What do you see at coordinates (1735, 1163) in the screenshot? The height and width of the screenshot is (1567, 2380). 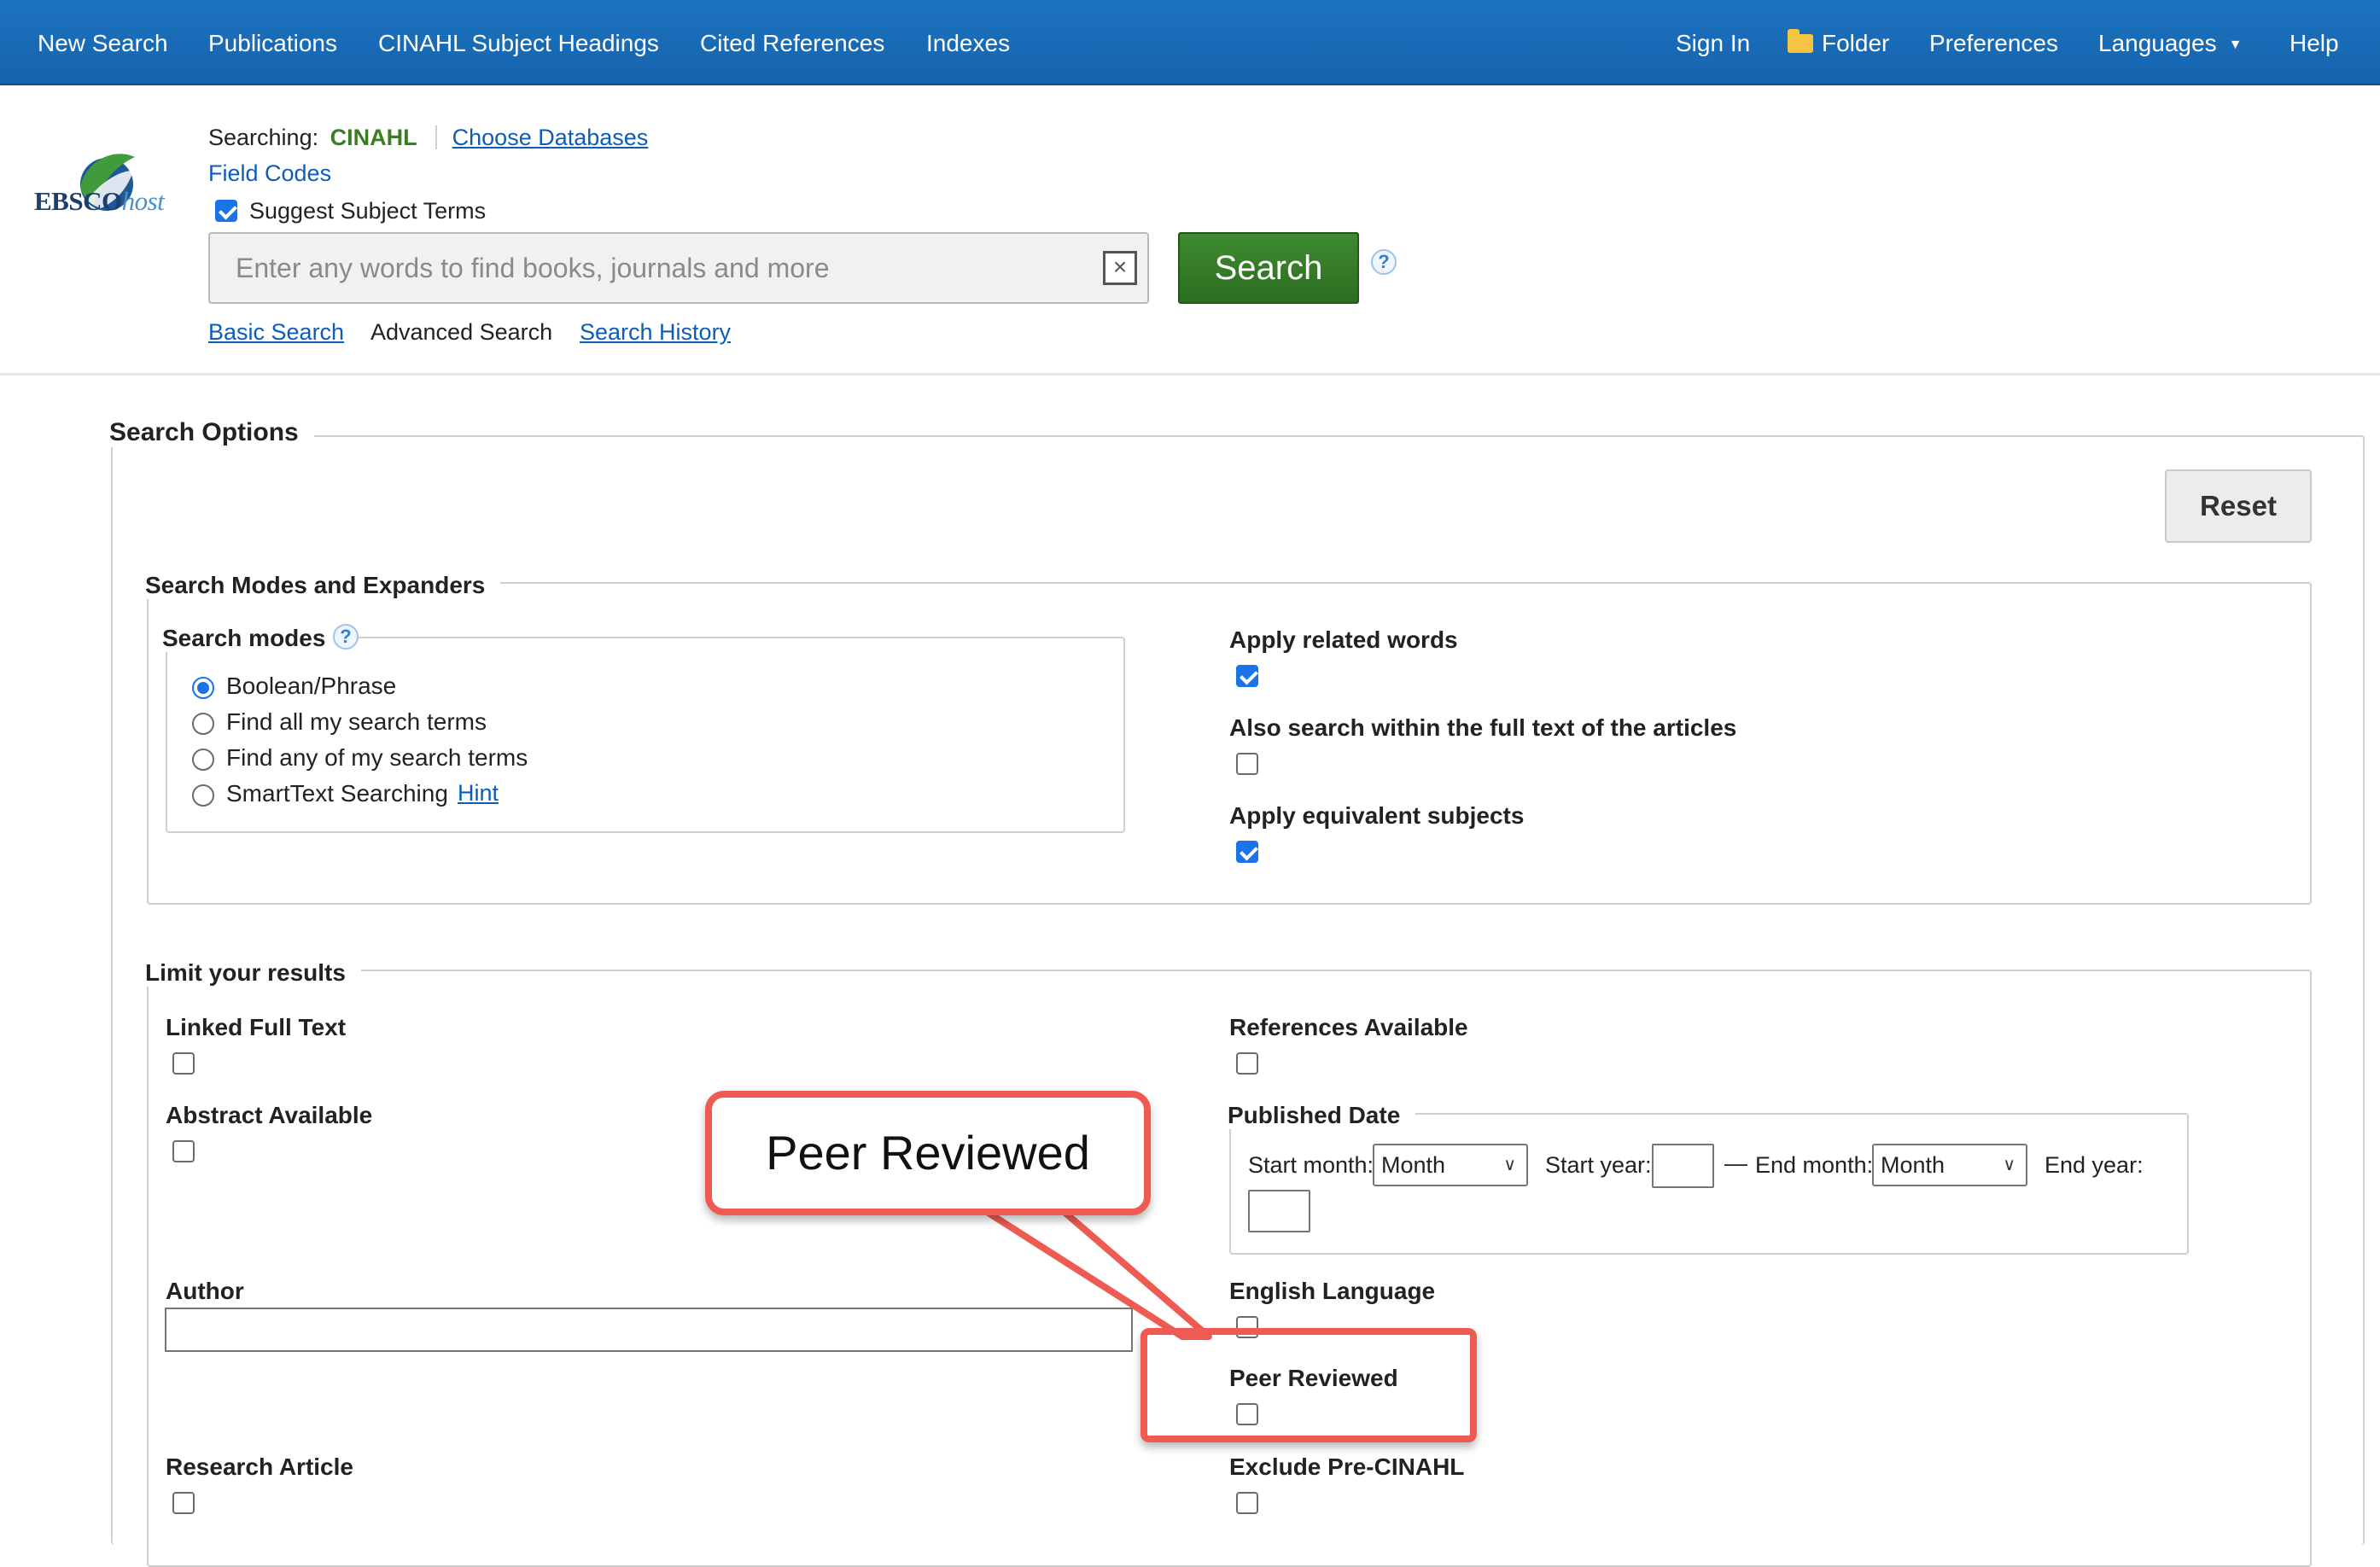 I see `date-range-dash: —` at bounding box center [1735, 1163].